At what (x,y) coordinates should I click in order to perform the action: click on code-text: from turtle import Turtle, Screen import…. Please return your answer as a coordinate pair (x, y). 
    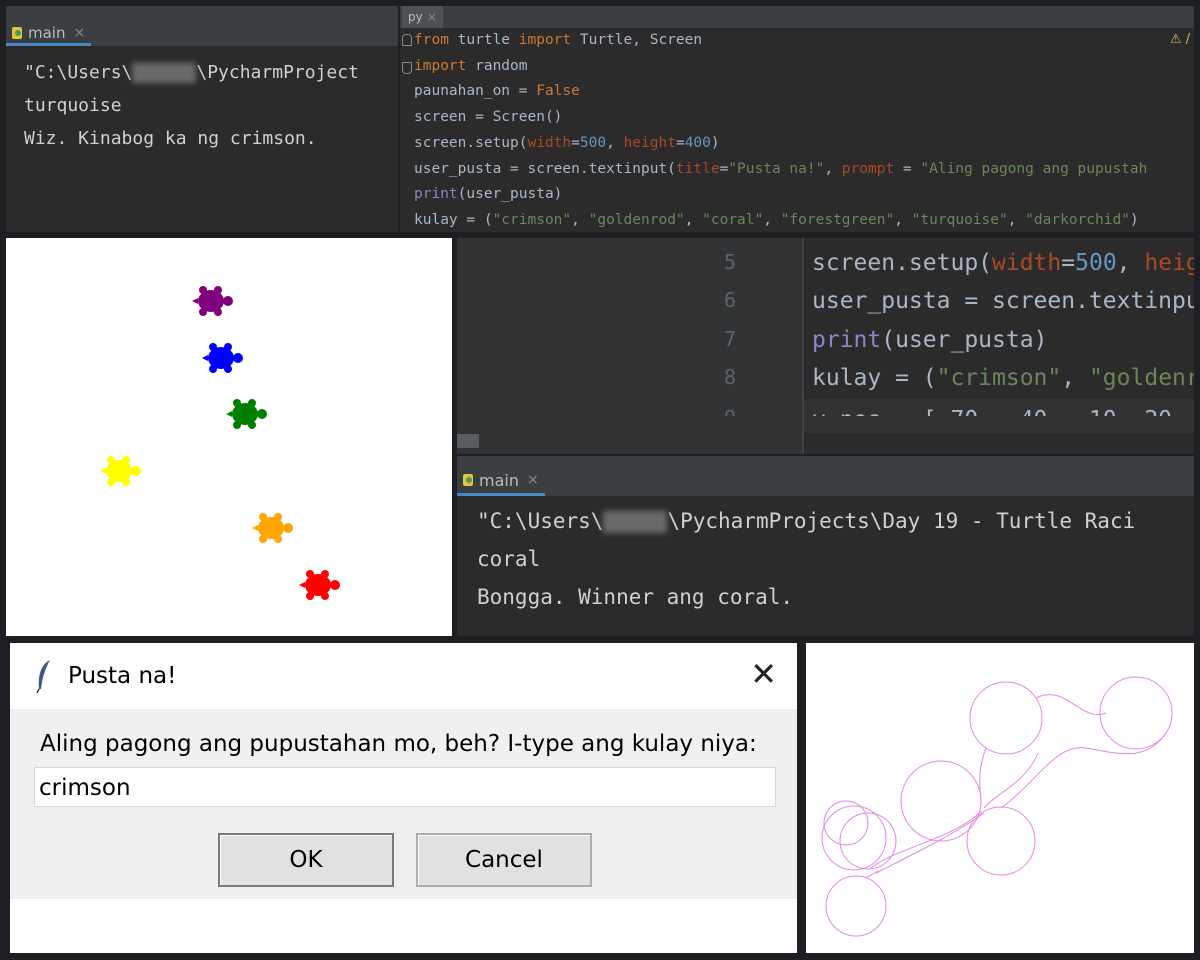
    Looking at the image, I should click on (780, 130).